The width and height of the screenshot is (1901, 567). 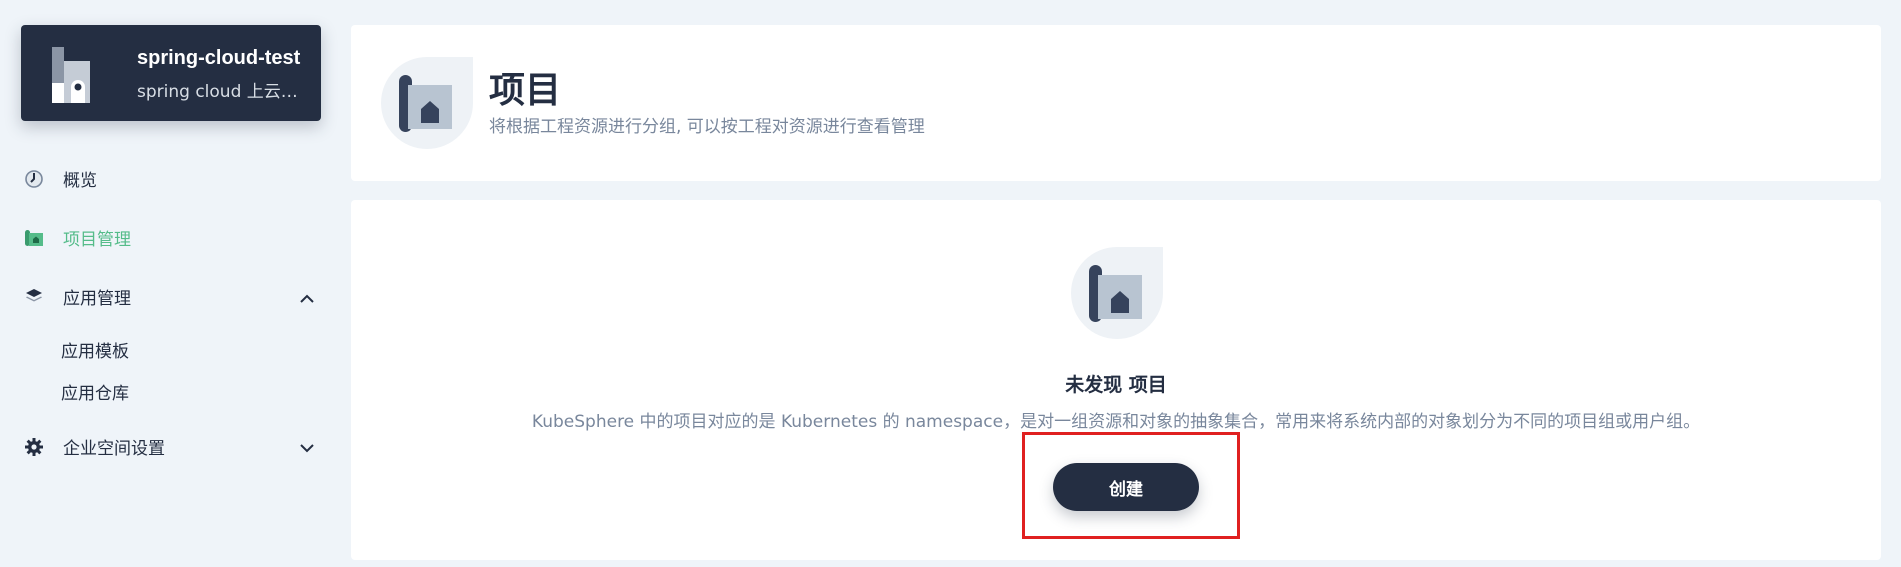 I want to click on sidebar-subitem-app-templates: 应用模板, so click(x=95, y=349).